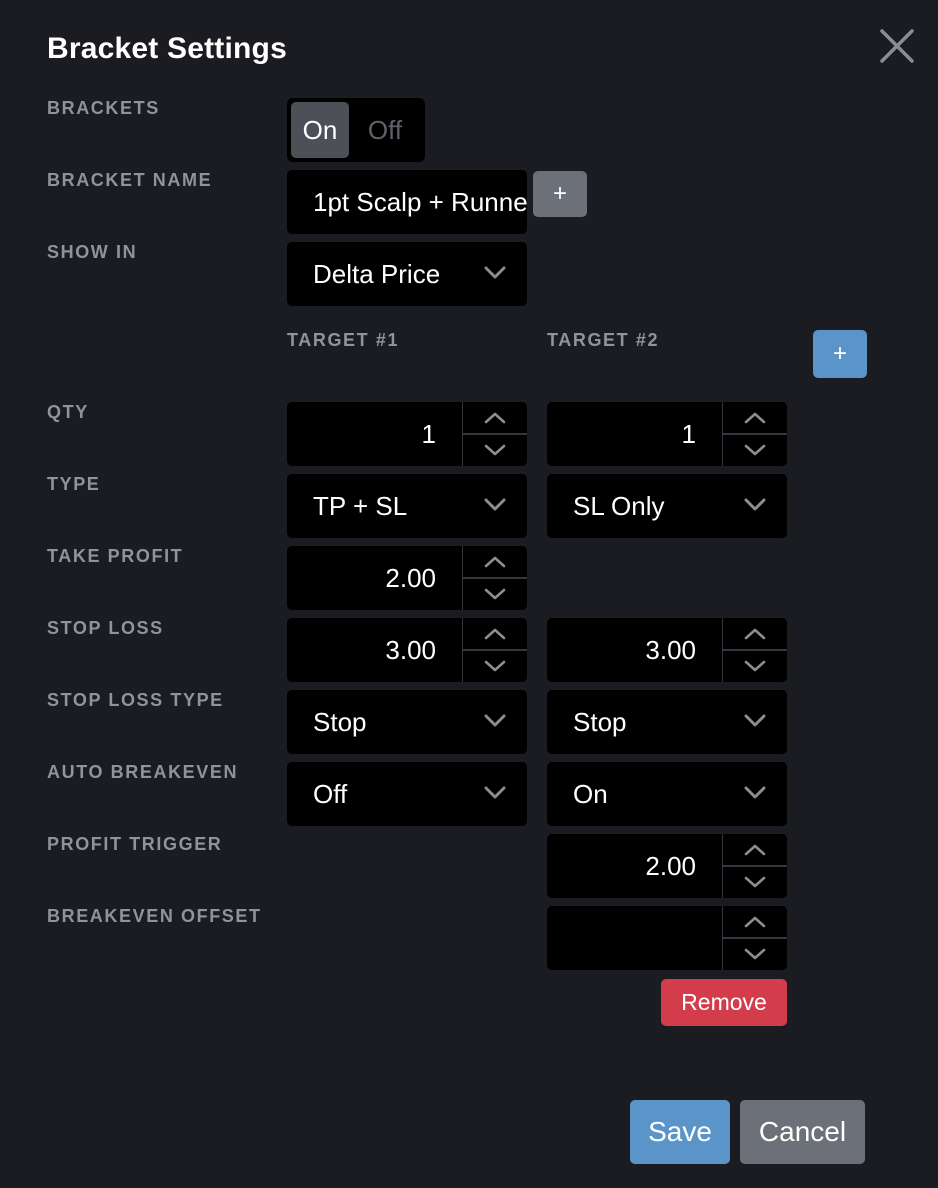 Image resolution: width=938 pixels, height=1188 pixels. Describe the element at coordinates (343, 340) in the screenshot. I see `target-1-header: TARGET #1` at that location.